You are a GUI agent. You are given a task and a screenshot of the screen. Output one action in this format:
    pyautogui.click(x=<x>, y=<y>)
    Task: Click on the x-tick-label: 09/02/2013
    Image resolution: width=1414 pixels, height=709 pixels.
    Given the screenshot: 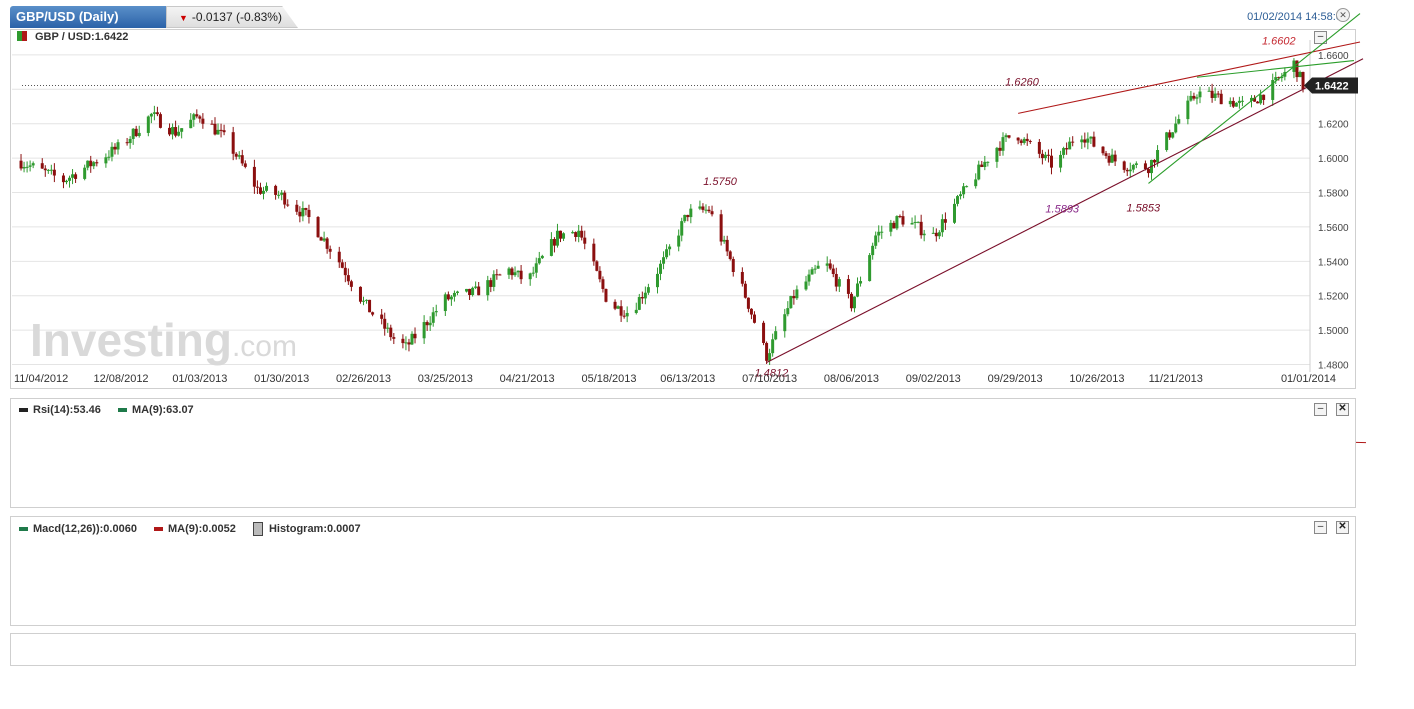 What is the action you would take?
    pyautogui.click(x=933, y=379)
    